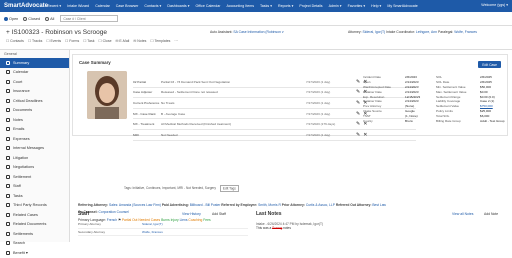 The height and width of the screenshot is (258, 512). What do you see at coordinates (34, 196) in the screenshot?
I see `sidebar-item: Tasks` at bounding box center [34, 196].